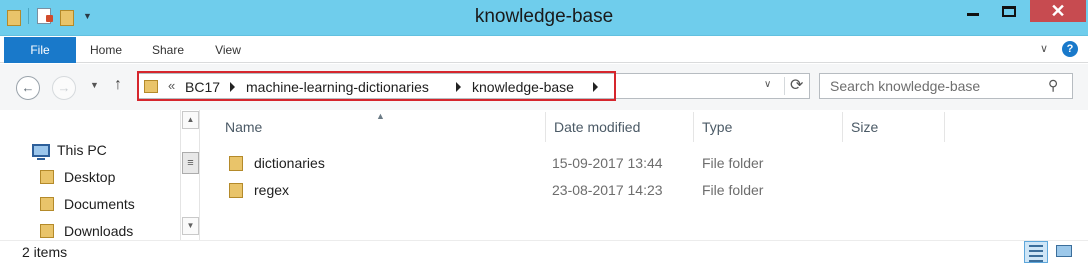 The image size is (1088, 272). I want to click on tab-share: Share, so click(168, 50).